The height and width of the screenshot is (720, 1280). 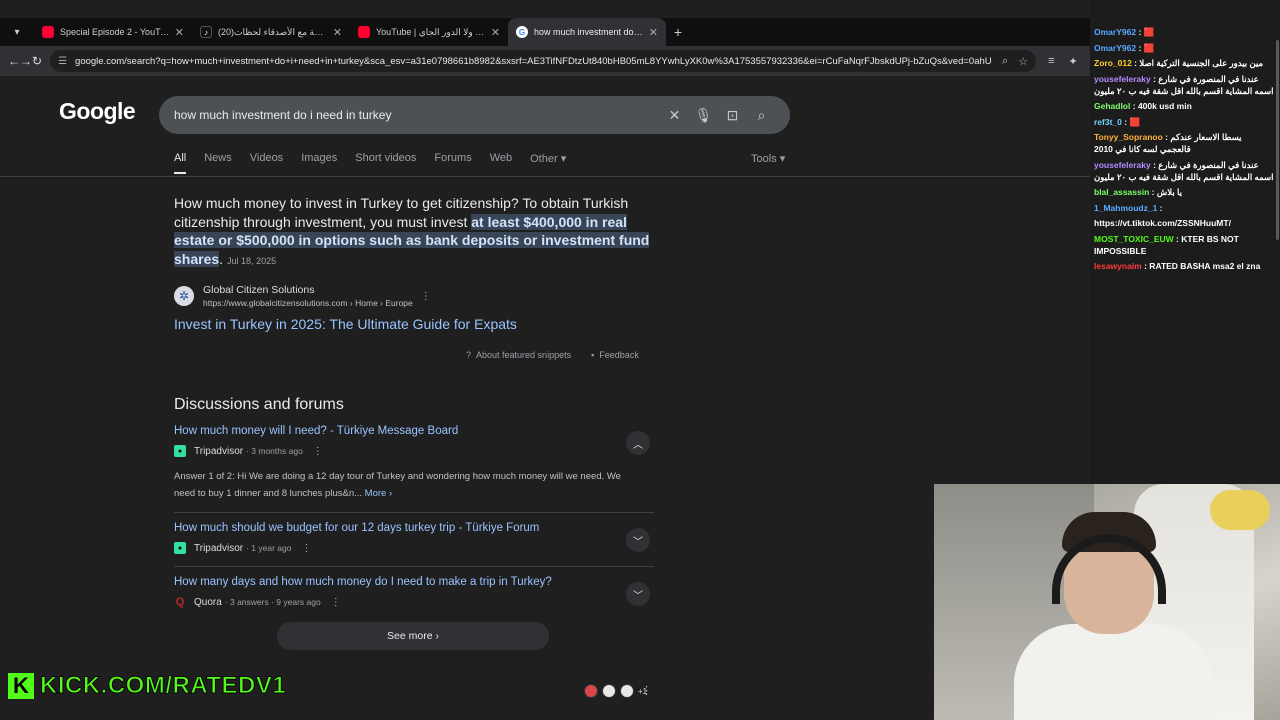 What do you see at coordinates (221, 258) in the screenshot?
I see `snippet-text-end: .` at bounding box center [221, 258].